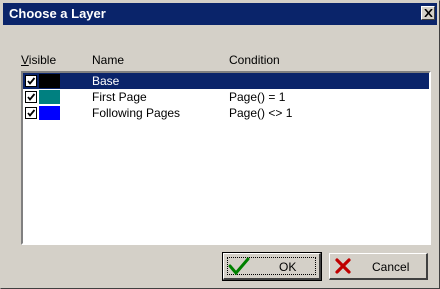  I want to click on layer-condition: Page() = 1, so click(257, 97).